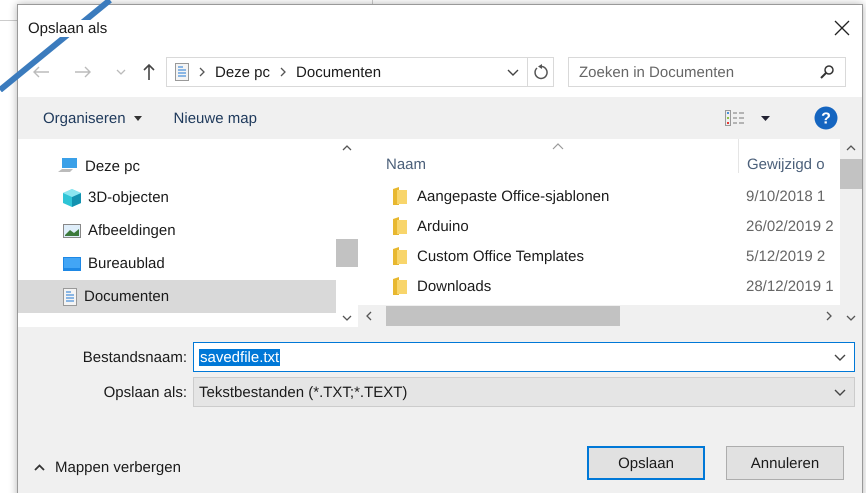 The image size is (866, 493). Describe the element at coordinates (135, 357) in the screenshot. I see `field-label: Bestandsnaam:` at that location.